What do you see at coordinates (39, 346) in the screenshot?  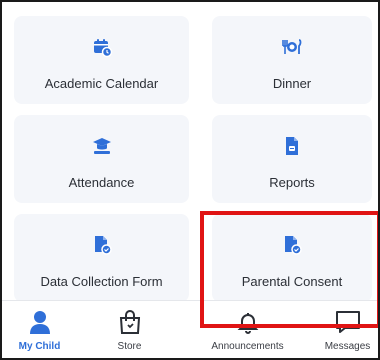 I see `tab-label: My Child` at bounding box center [39, 346].